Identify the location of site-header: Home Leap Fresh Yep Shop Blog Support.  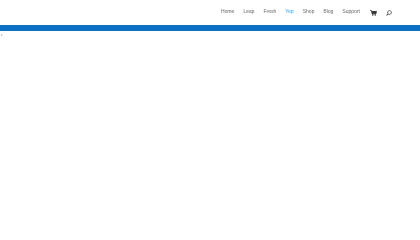
(210, 12).